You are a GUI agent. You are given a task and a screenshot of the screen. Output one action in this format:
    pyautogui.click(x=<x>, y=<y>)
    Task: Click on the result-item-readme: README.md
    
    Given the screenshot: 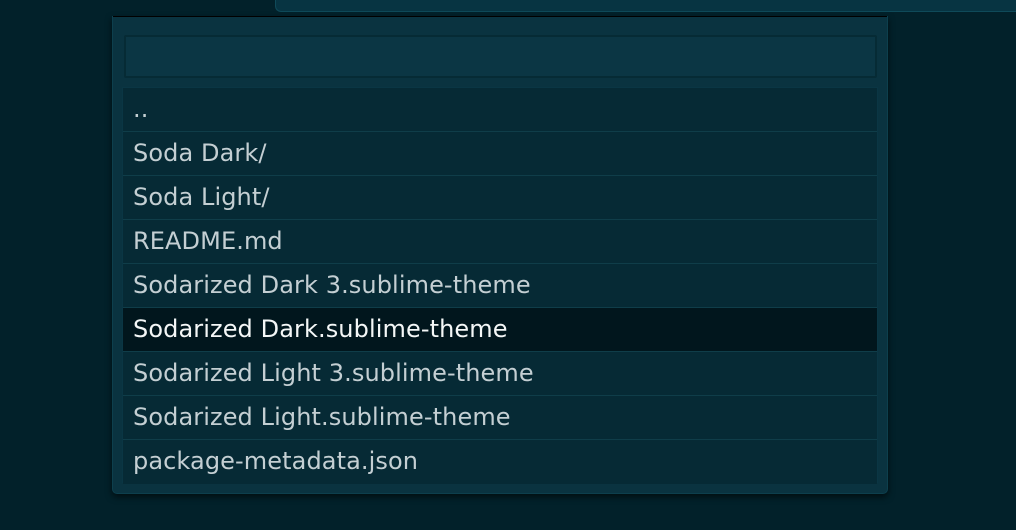 What is the action you would take?
    pyautogui.click(x=500, y=242)
    